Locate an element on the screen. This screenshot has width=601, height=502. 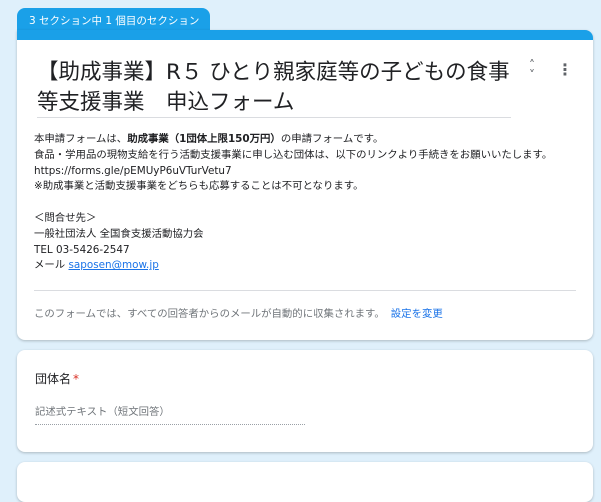
next-question-card is located at coordinates (305, 482).